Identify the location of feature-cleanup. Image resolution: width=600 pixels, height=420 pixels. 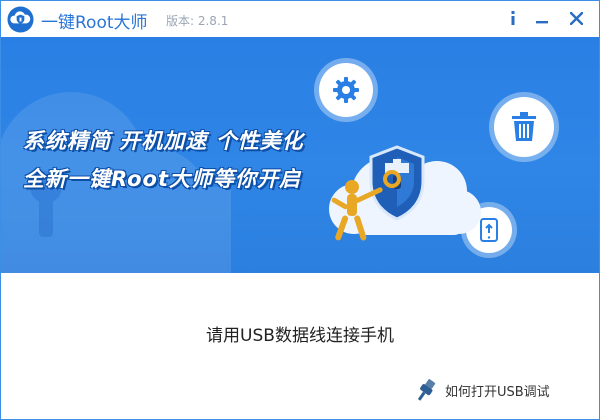
(524, 127).